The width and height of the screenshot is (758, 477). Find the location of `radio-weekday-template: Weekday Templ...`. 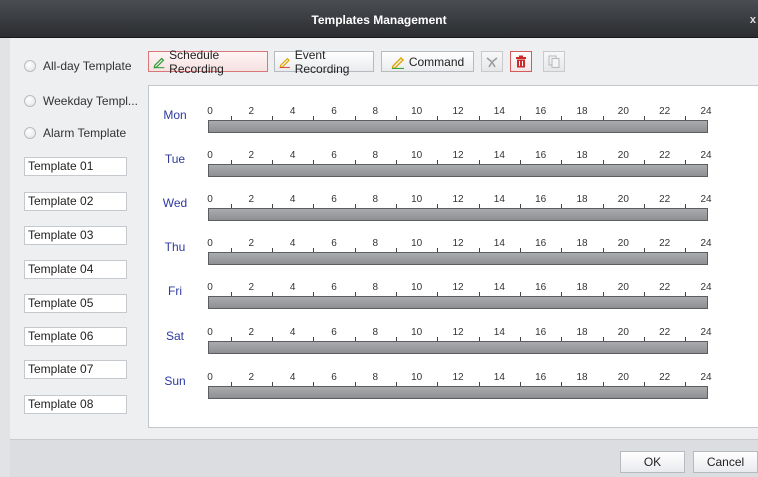

radio-weekday-template: Weekday Templ... is located at coordinates (81, 101).